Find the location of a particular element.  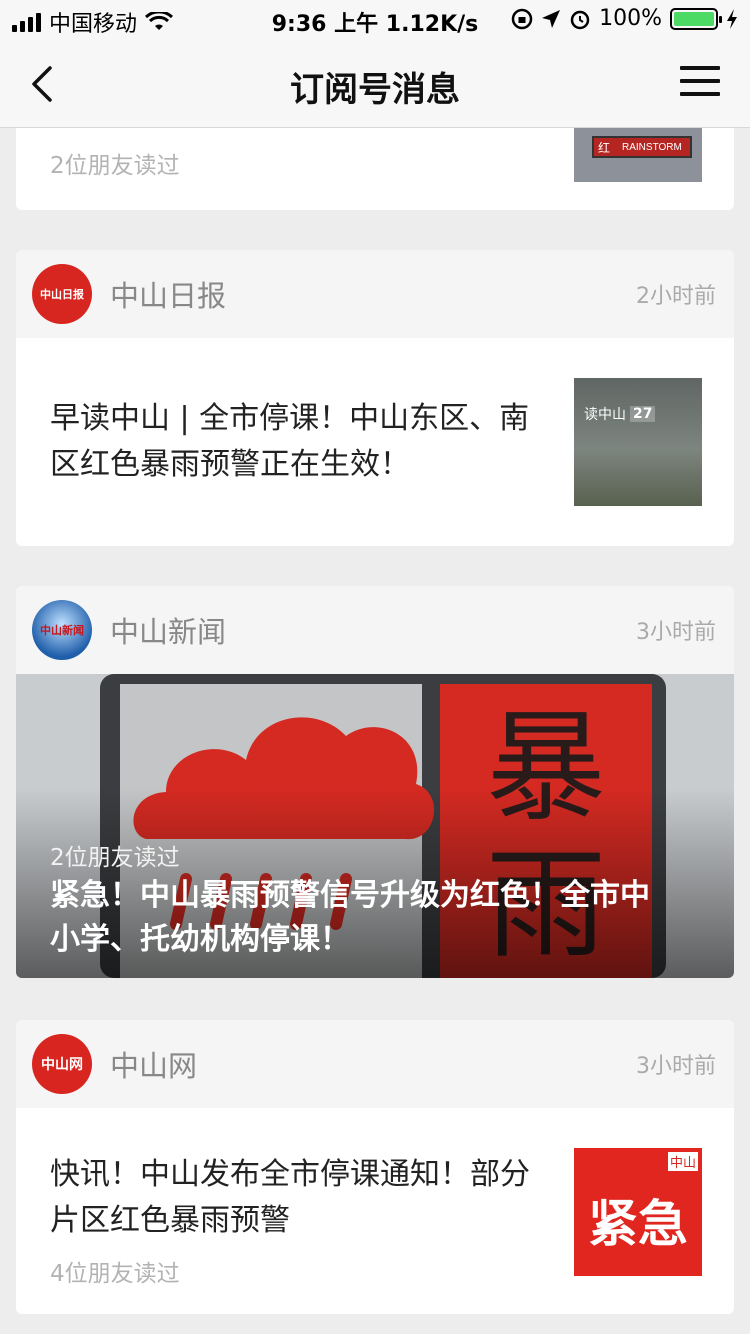

logo-text: 中山新闻 is located at coordinates (62, 630).